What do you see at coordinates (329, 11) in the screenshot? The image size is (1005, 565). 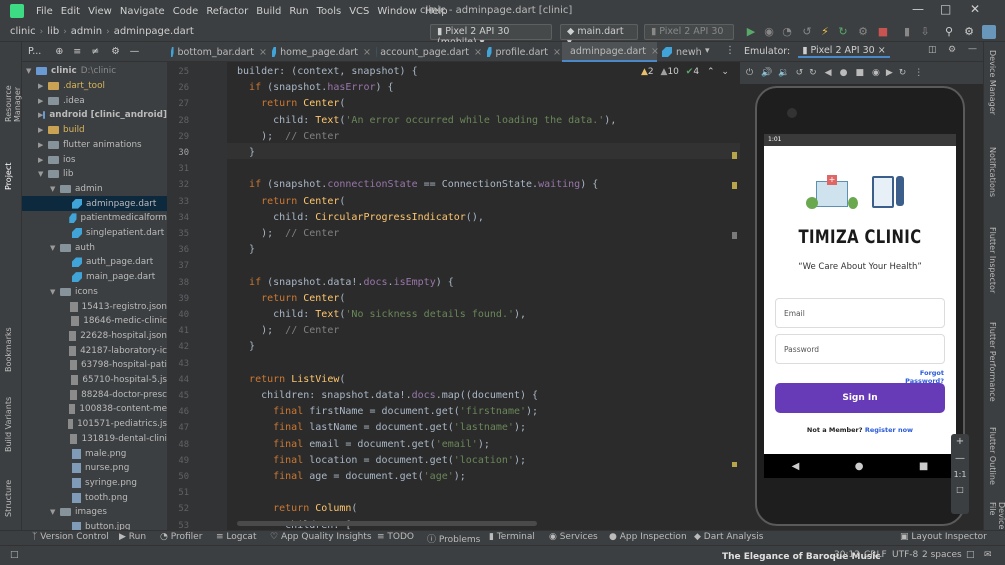 I see `menu-tools: Tools` at bounding box center [329, 11].